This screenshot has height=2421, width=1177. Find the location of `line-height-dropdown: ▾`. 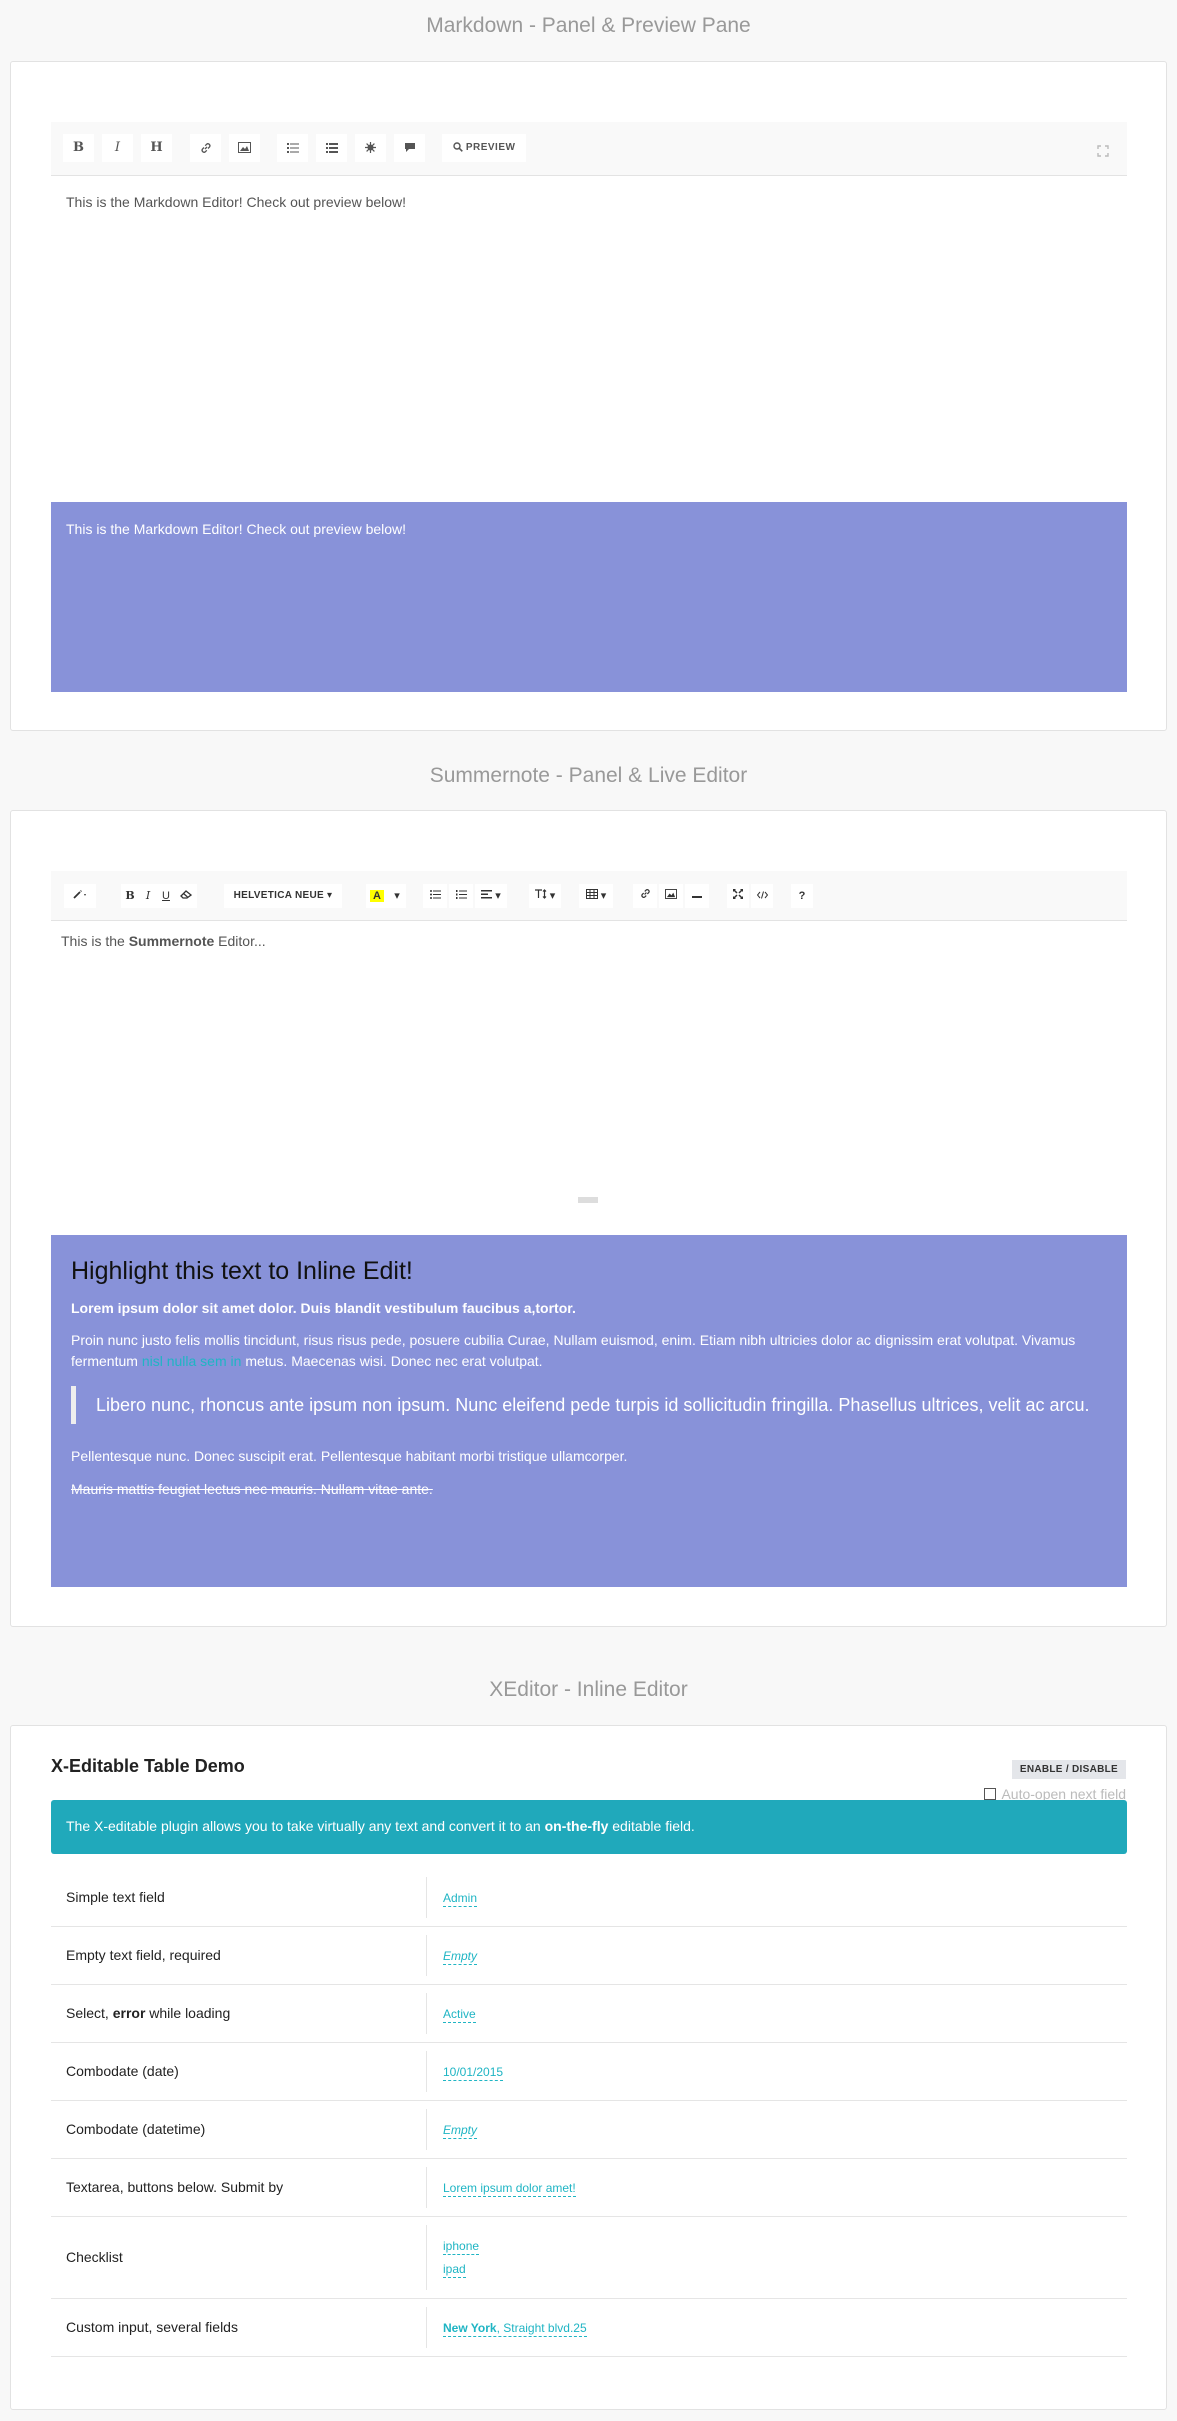

line-height-dropdown: ▾ is located at coordinates (545, 896).